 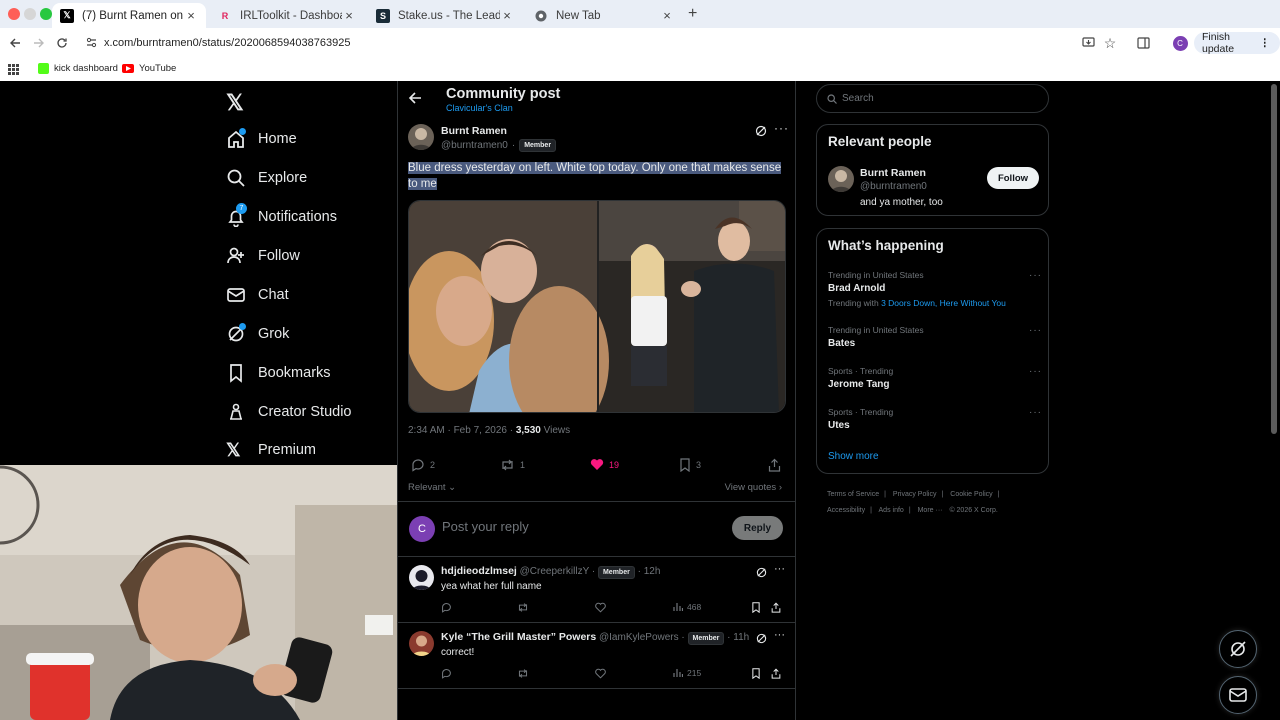 What do you see at coordinates (1180, 43) in the screenshot?
I see `profile-avatar: C` at bounding box center [1180, 43].